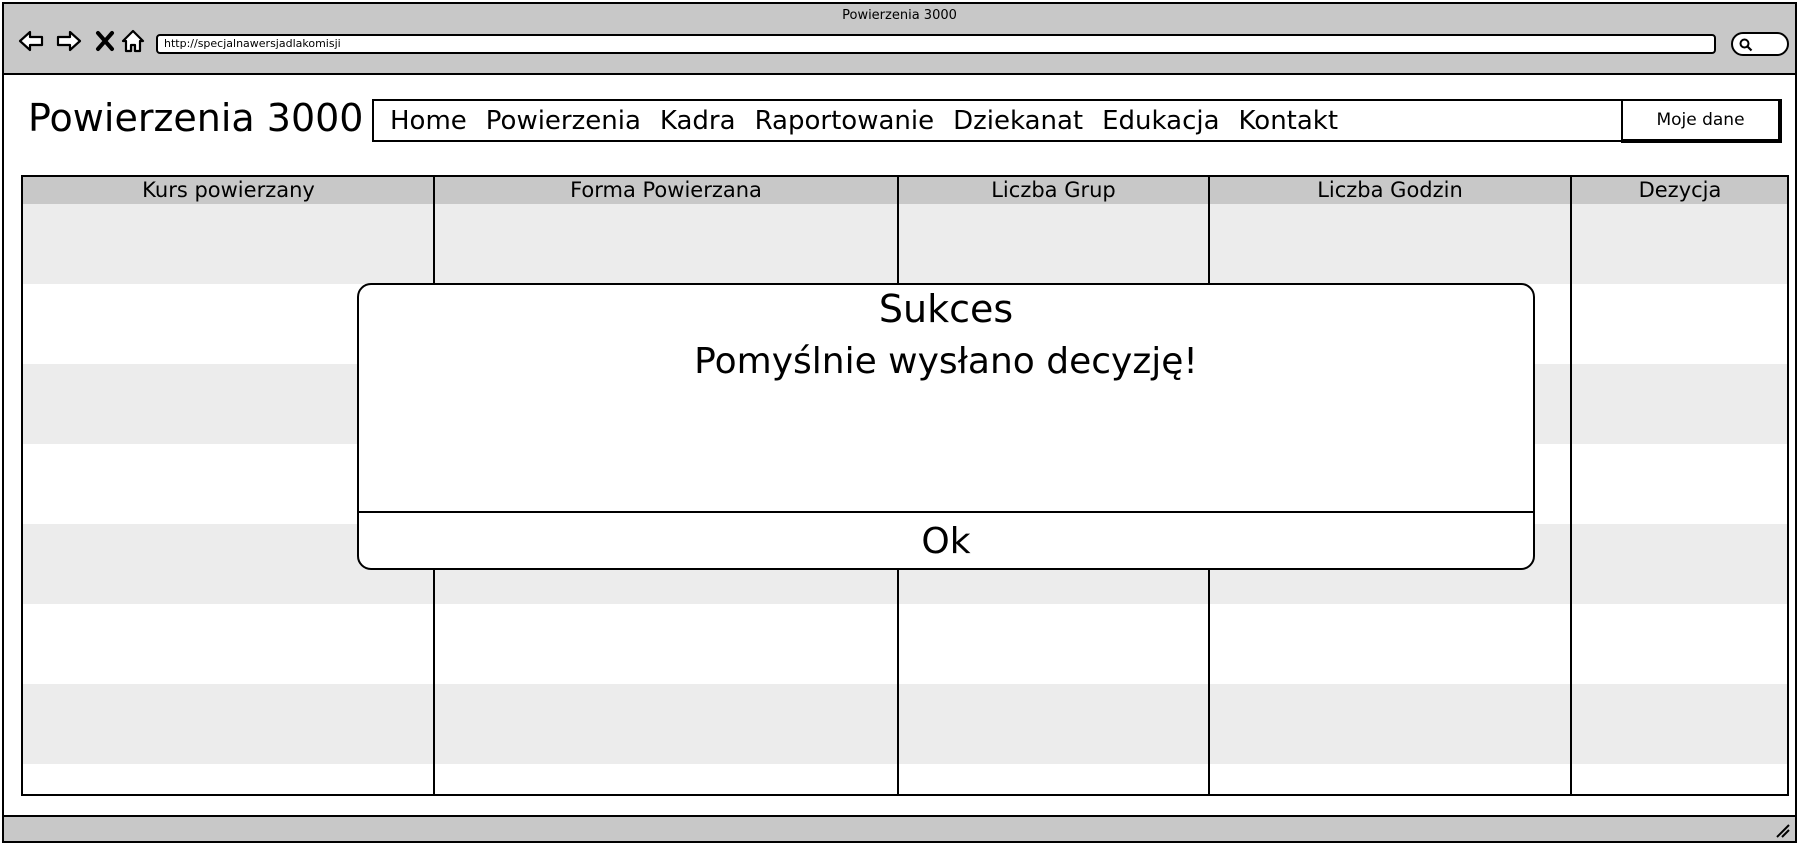  What do you see at coordinates (228, 190) in the screenshot?
I see `column-header-kurs: Kurs powierzany` at bounding box center [228, 190].